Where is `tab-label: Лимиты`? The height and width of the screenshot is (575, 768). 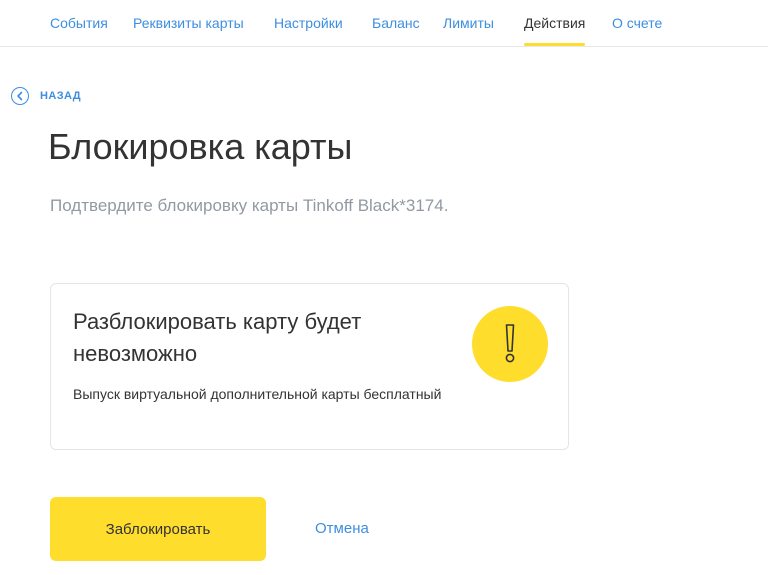 tab-label: Лимиты is located at coordinates (468, 23).